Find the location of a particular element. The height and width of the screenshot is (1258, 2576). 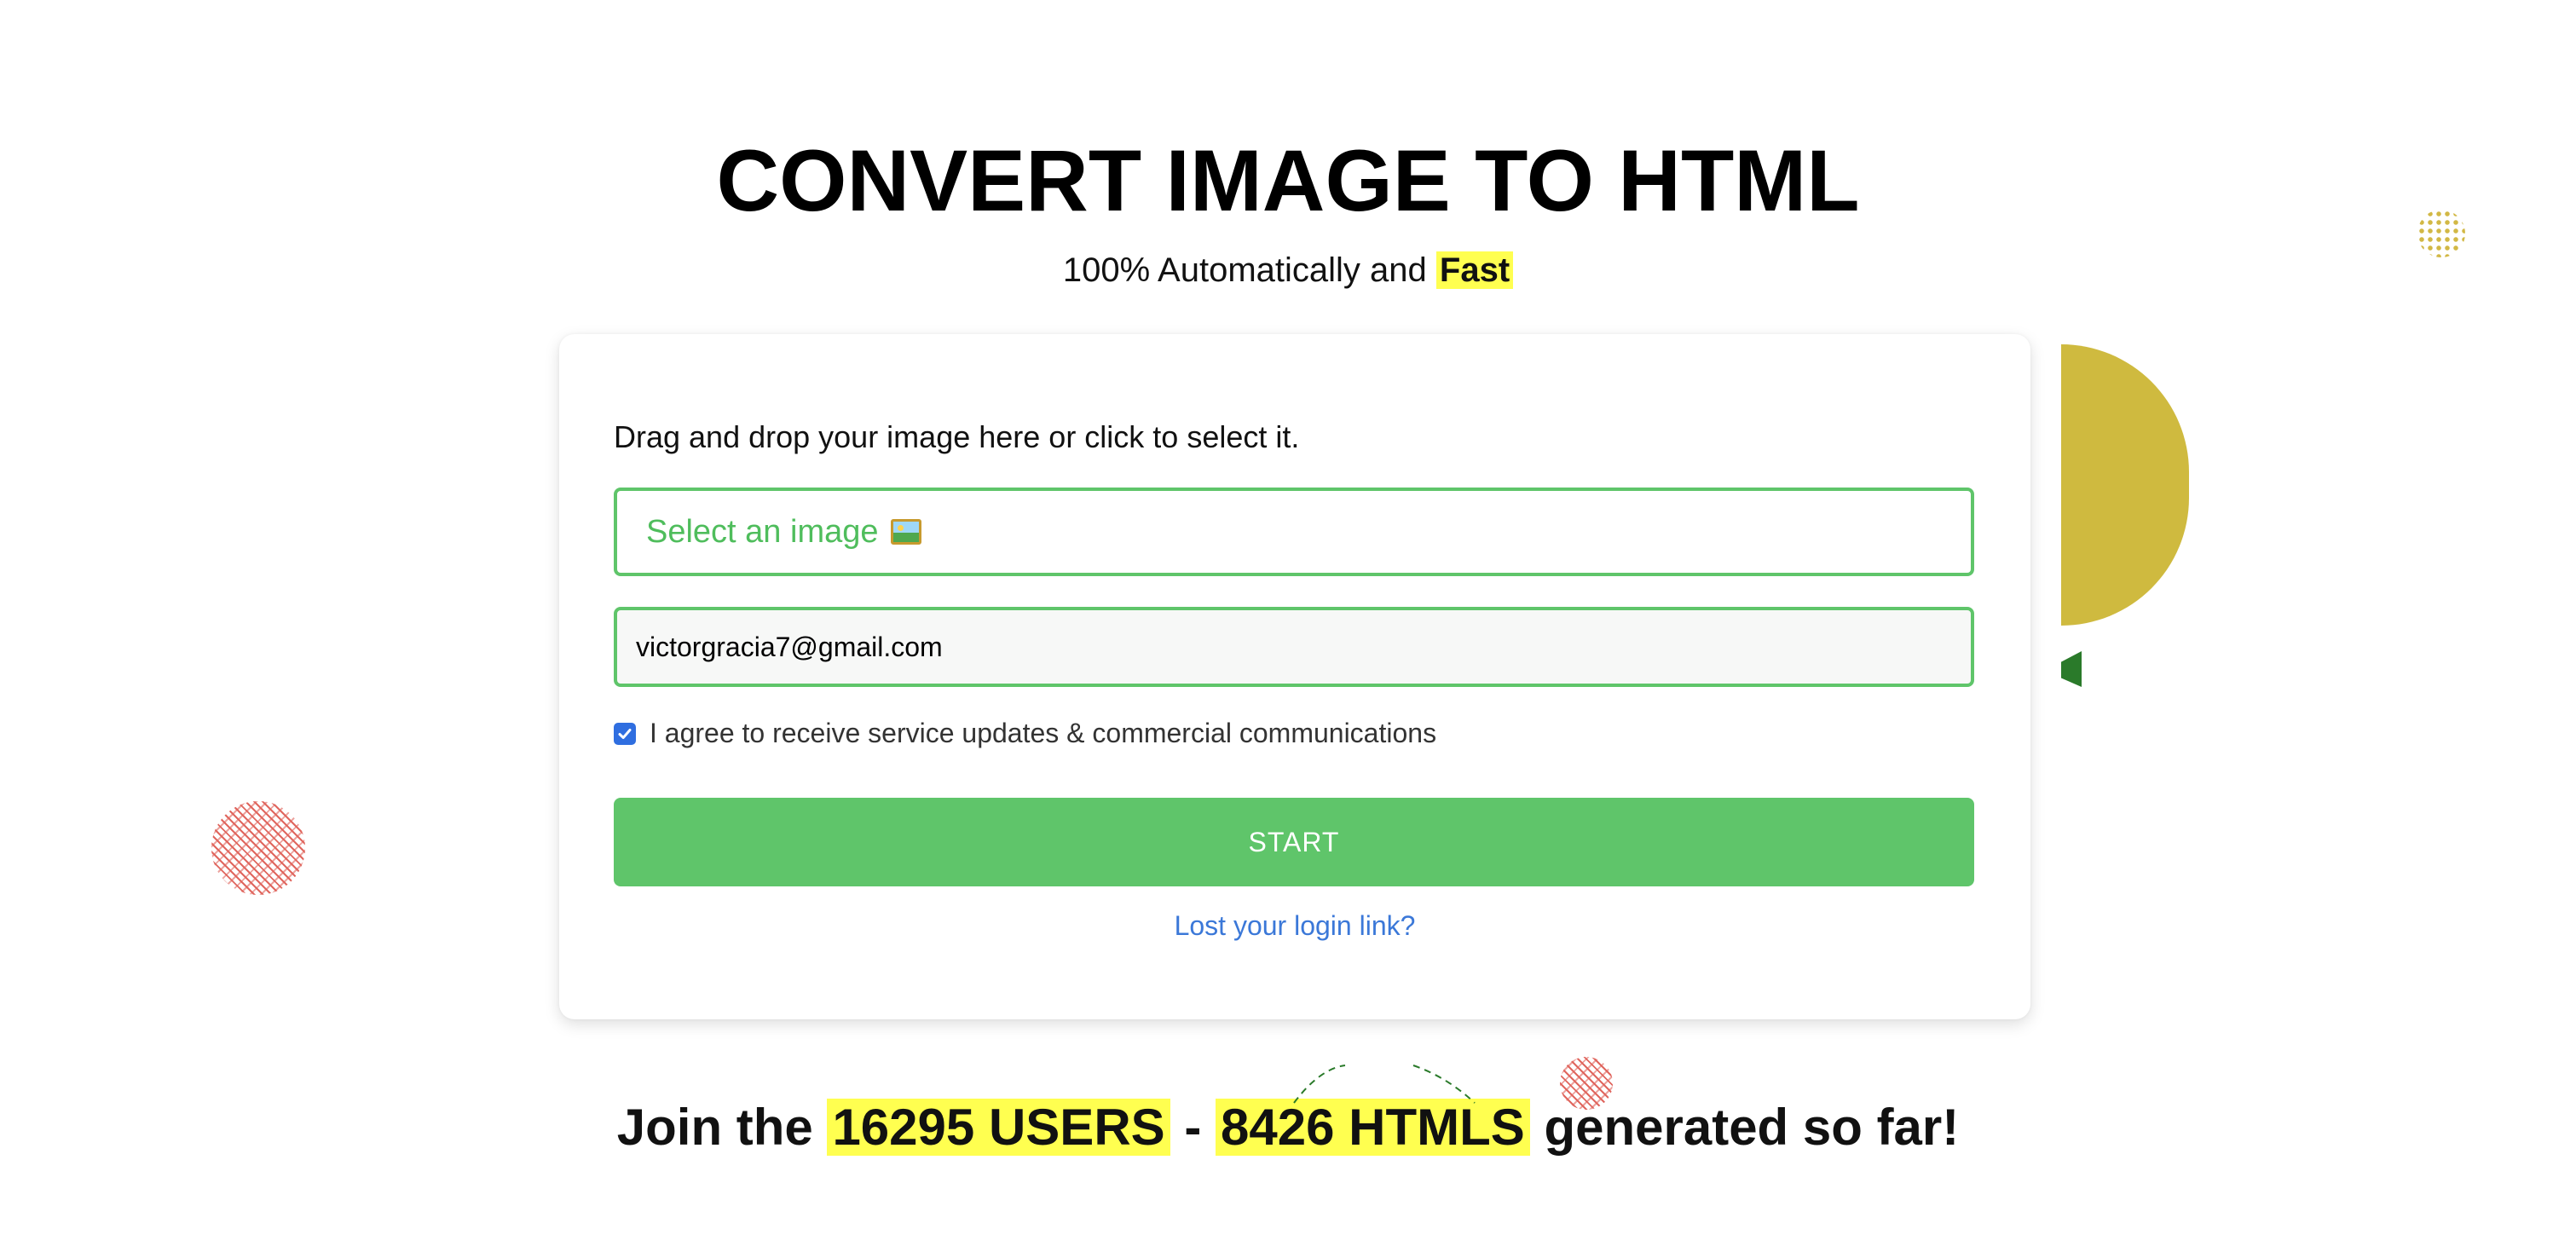

start-button: START is located at coordinates (1294, 842).